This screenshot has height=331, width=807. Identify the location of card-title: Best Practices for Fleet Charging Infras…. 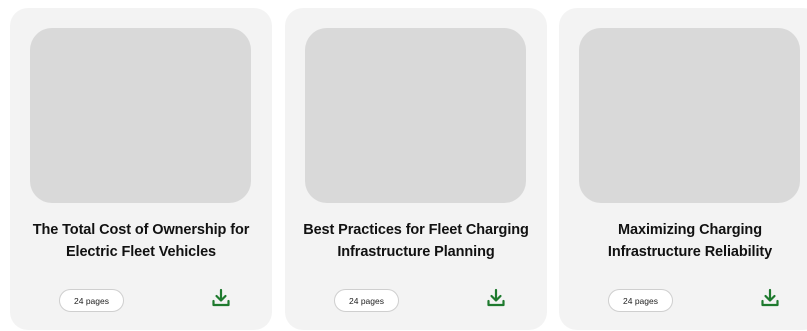
(416, 241).